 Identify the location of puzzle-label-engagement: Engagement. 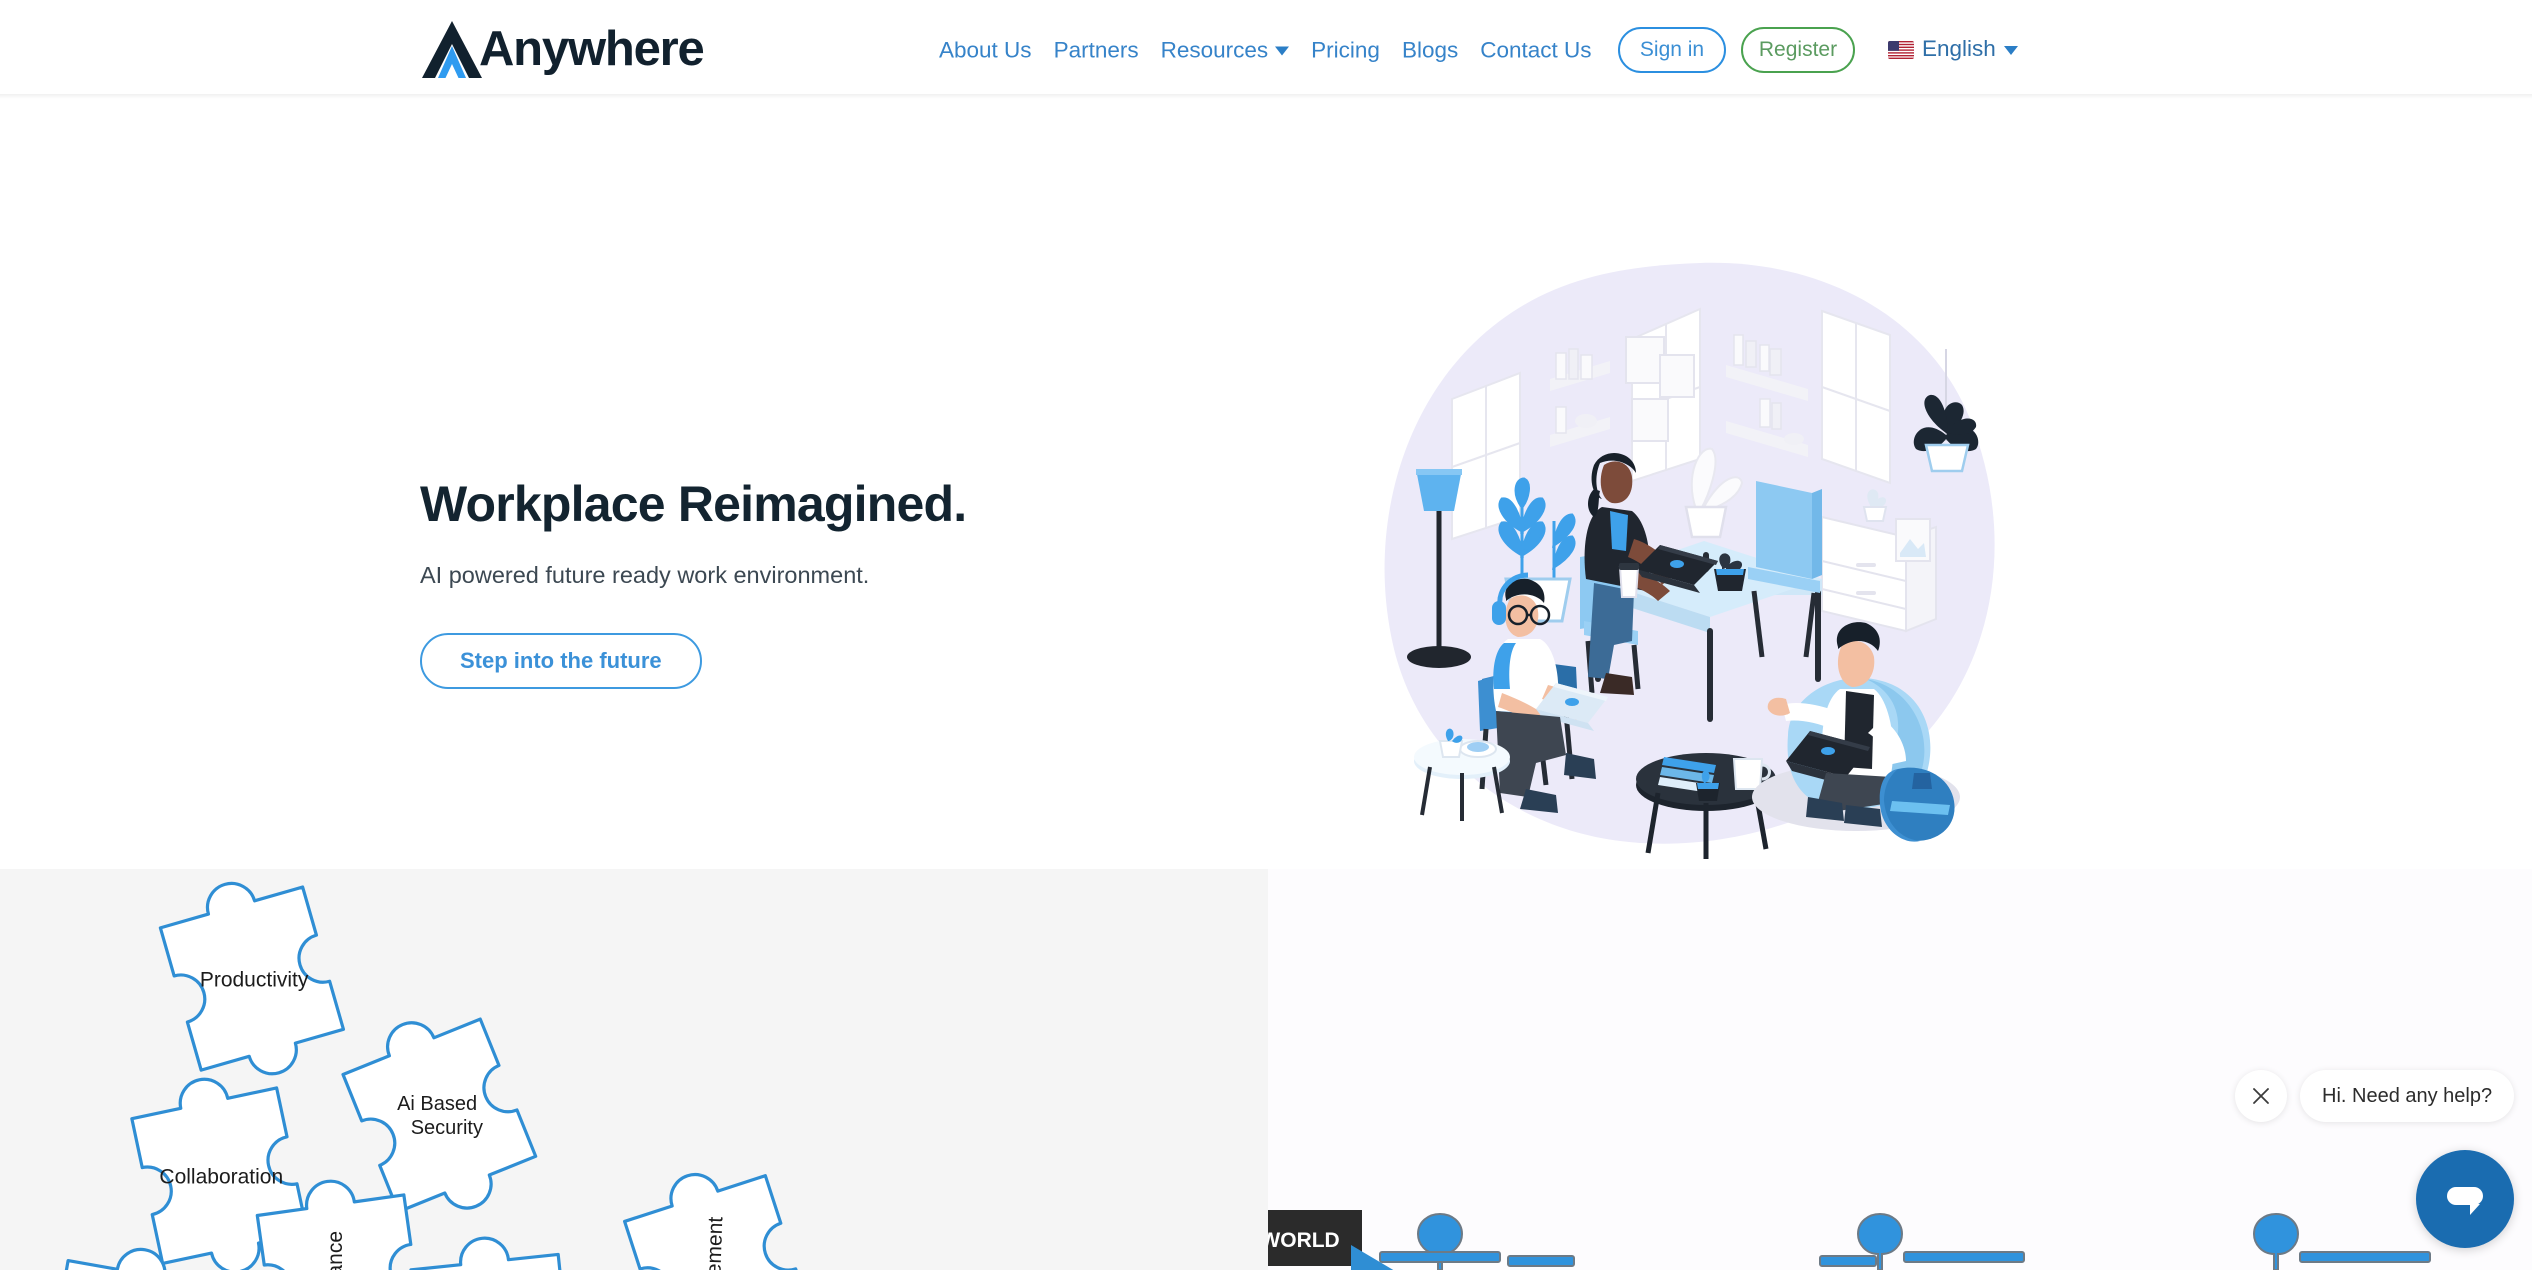
(713, 1243).